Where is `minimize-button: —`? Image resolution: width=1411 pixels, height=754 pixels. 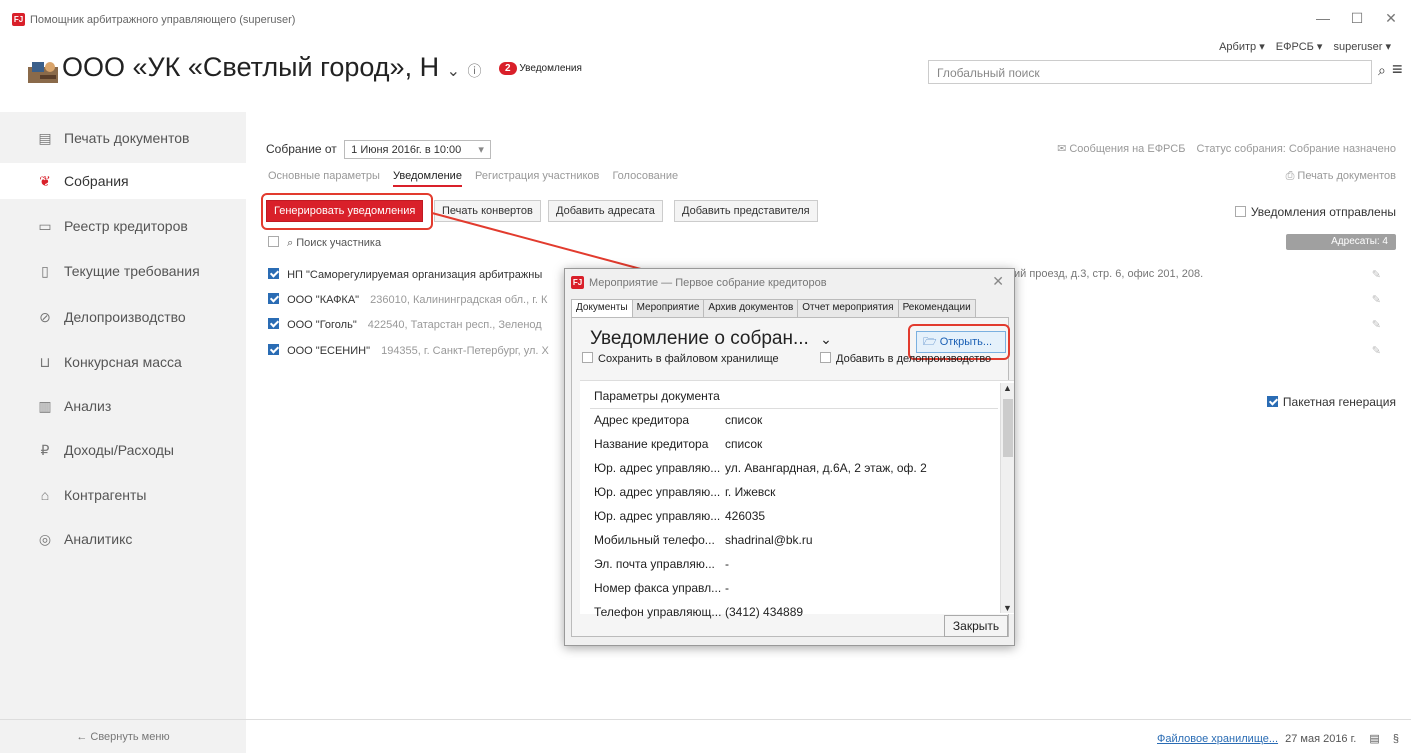 minimize-button: — is located at coordinates (1323, 18).